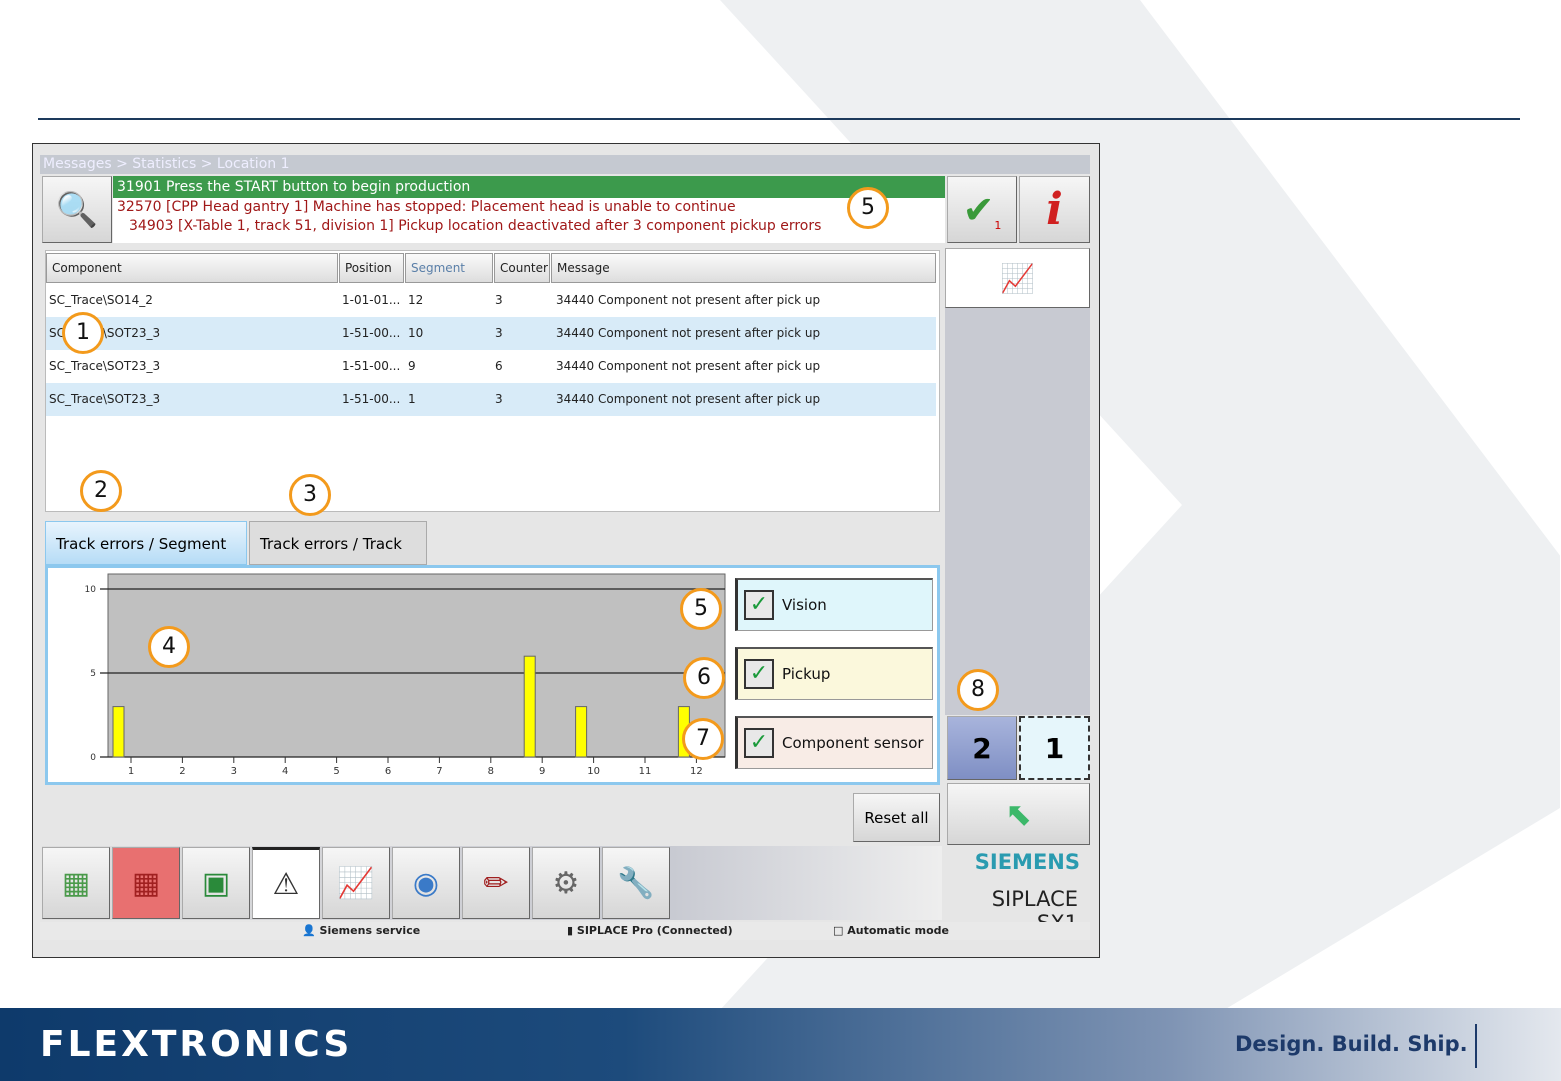 Image resolution: width=1561 pixels, height=1081 pixels. I want to click on search-button: 🔍, so click(77, 209).